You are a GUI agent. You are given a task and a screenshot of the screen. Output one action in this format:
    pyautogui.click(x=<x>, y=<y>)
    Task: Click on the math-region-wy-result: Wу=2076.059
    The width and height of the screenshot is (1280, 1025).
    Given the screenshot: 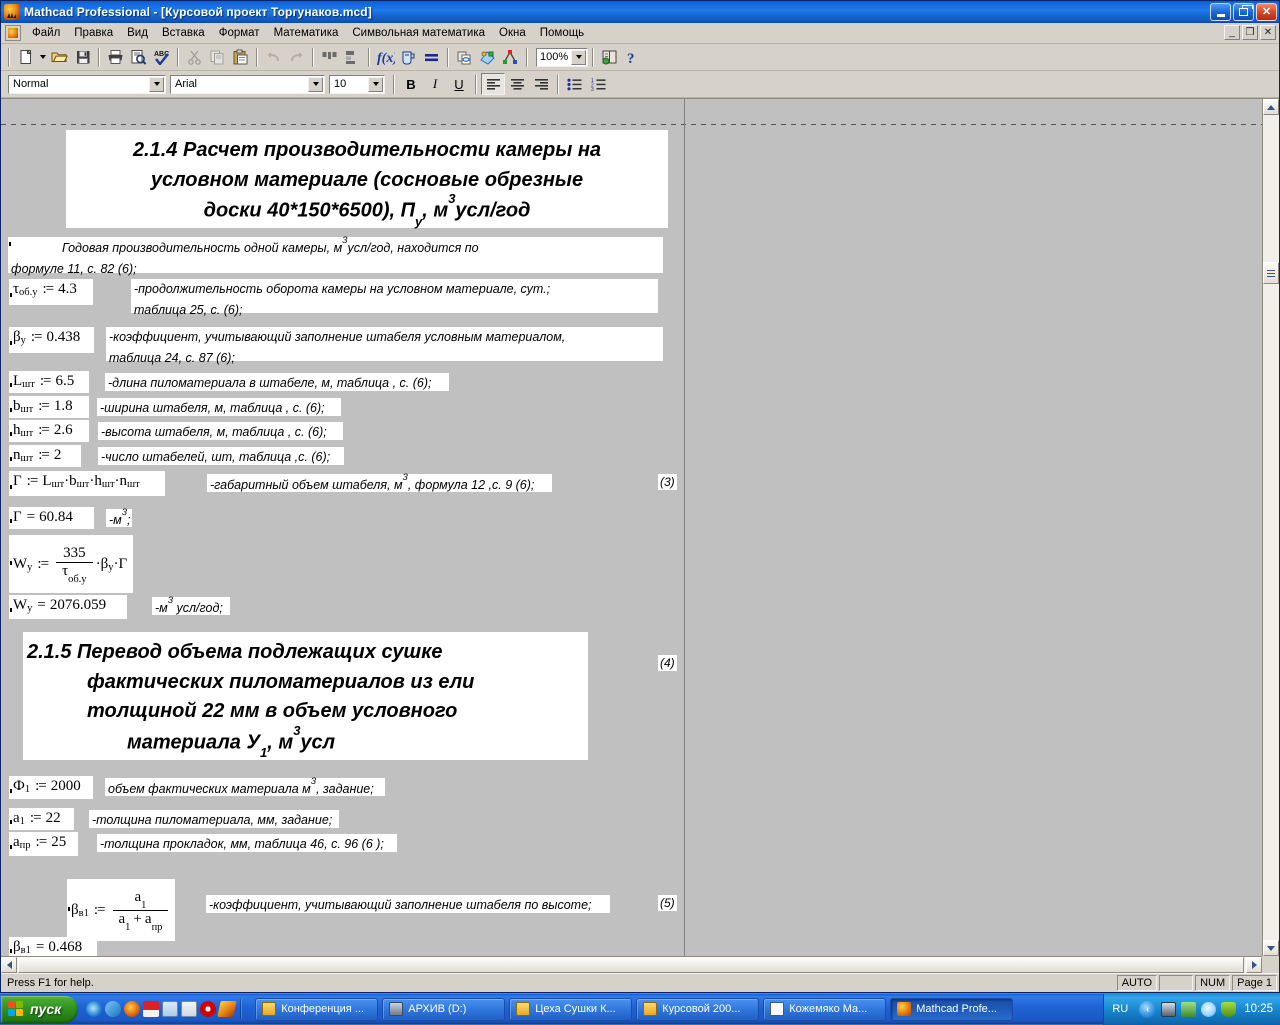 What is the action you would take?
    pyautogui.click(x=68, y=607)
    